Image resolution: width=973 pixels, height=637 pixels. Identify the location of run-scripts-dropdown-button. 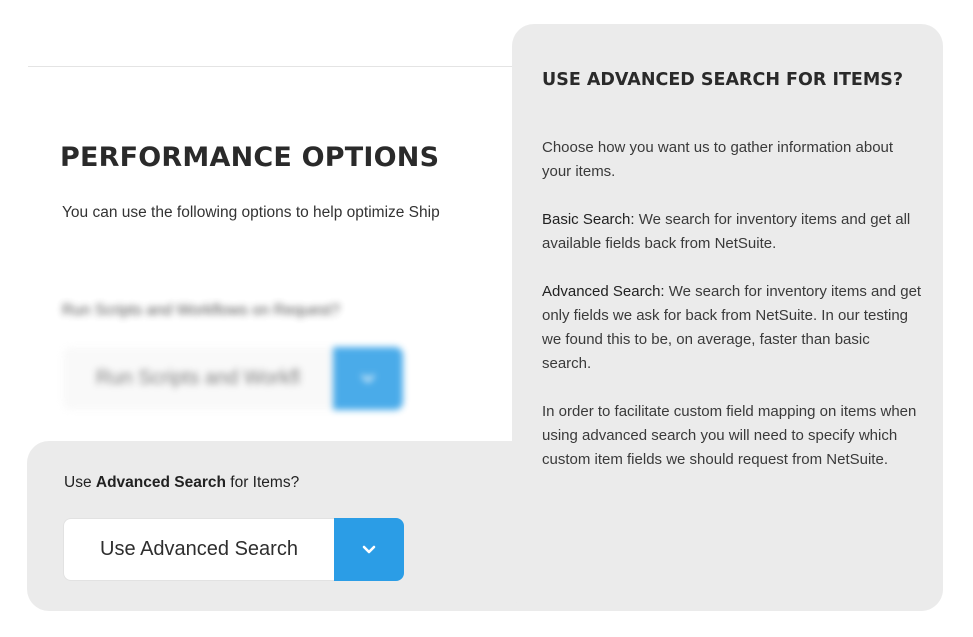
(368, 378).